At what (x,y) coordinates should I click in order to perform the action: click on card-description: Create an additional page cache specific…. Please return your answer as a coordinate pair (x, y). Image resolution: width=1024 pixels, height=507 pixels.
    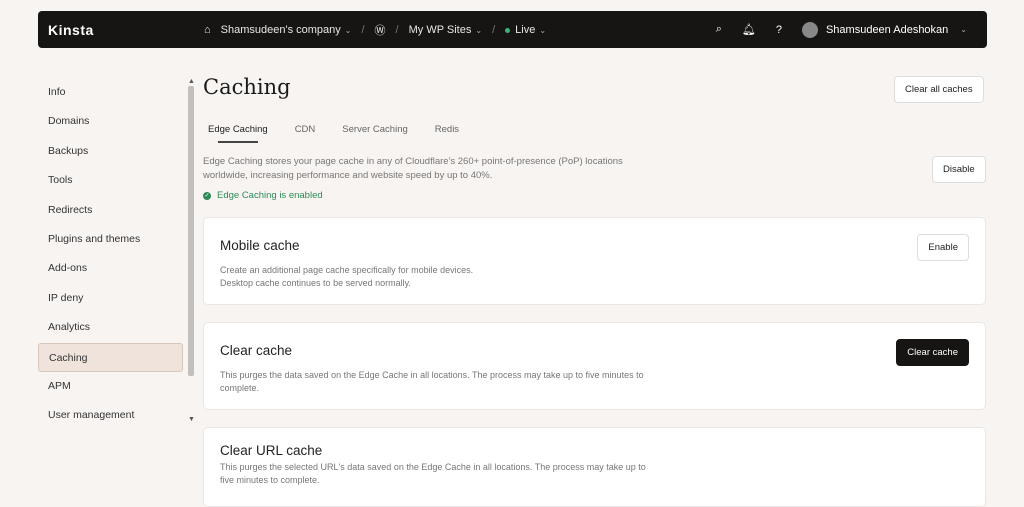
    Looking at the image, I should click on (347, 276).